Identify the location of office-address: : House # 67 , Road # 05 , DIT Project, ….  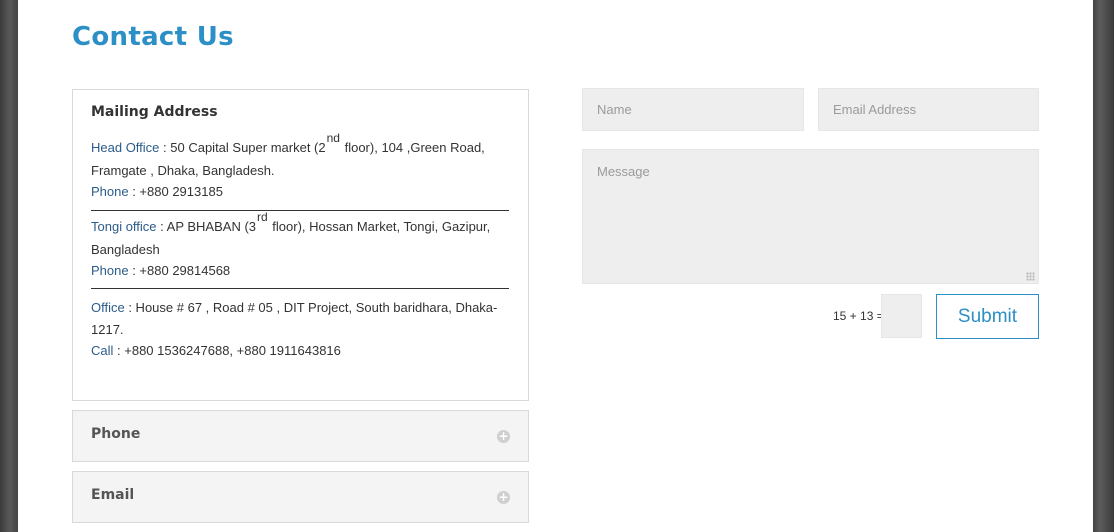
(294, 318).